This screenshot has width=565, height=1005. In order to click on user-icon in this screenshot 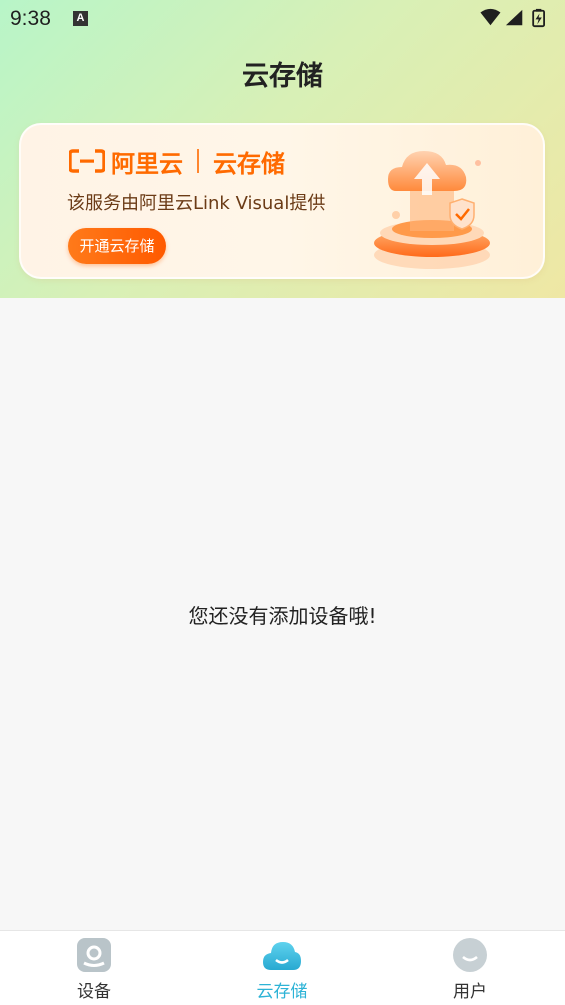, I will do `click(470, 955)`.